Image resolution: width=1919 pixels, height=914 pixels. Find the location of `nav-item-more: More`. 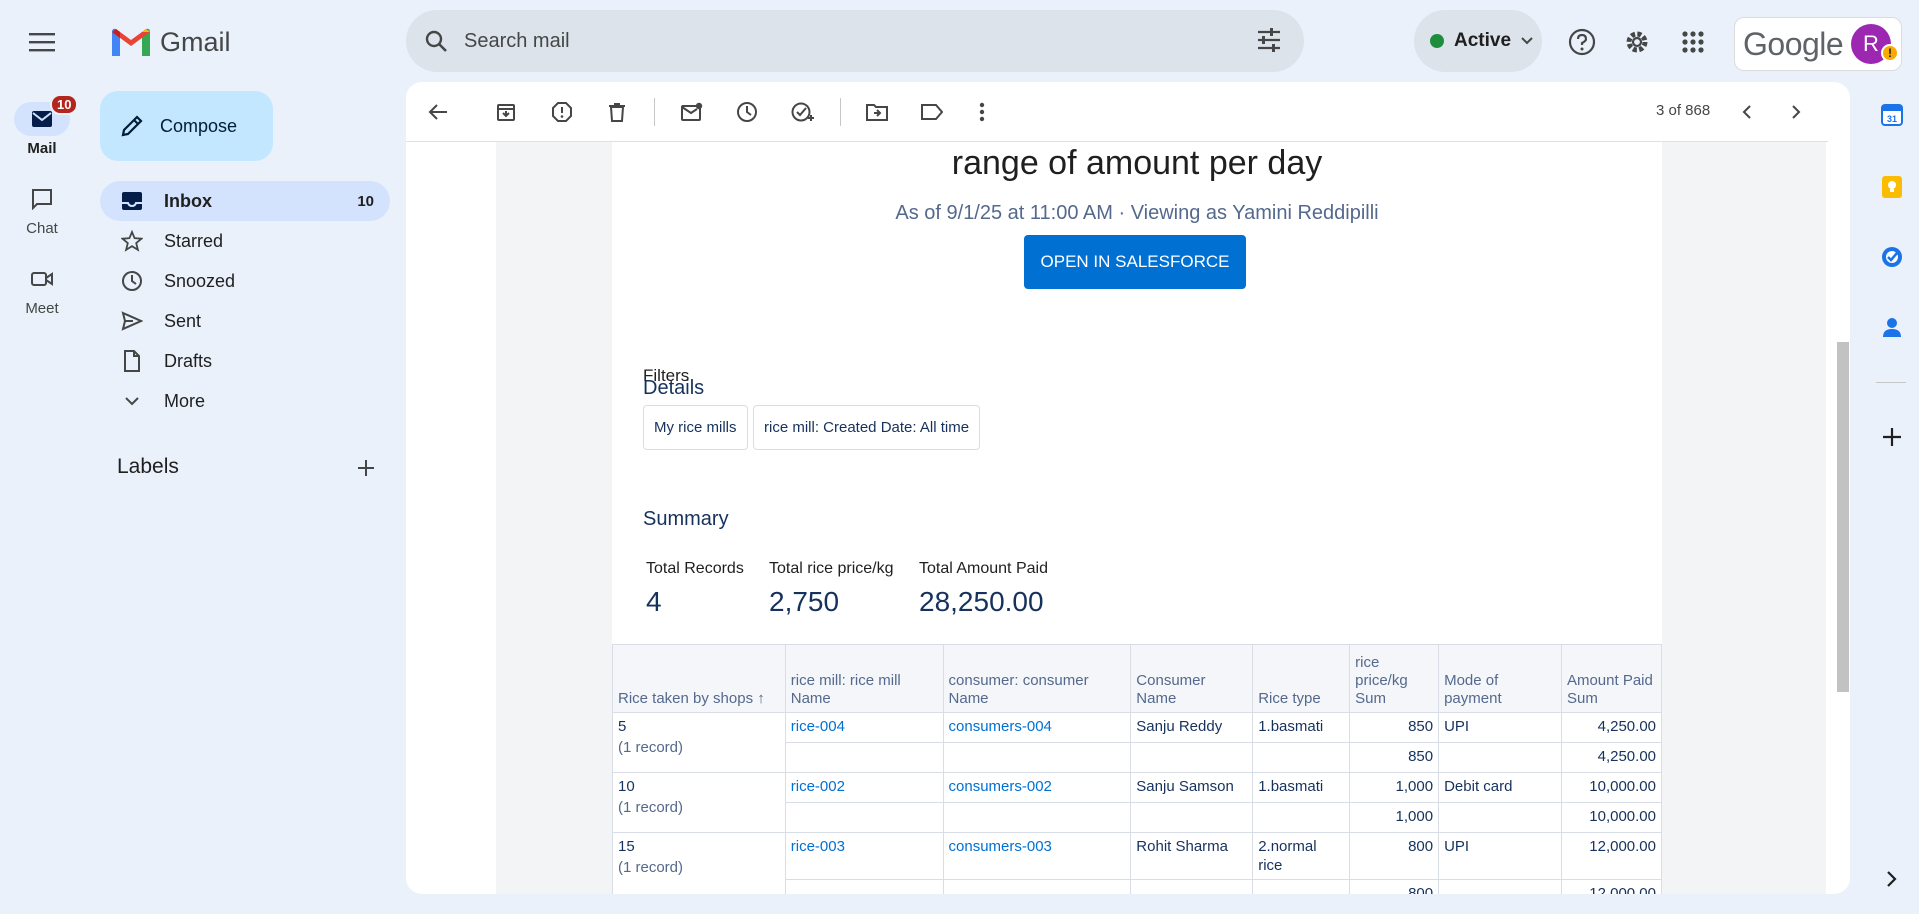

nav-item-more: More is located at coordinates (245, 401).